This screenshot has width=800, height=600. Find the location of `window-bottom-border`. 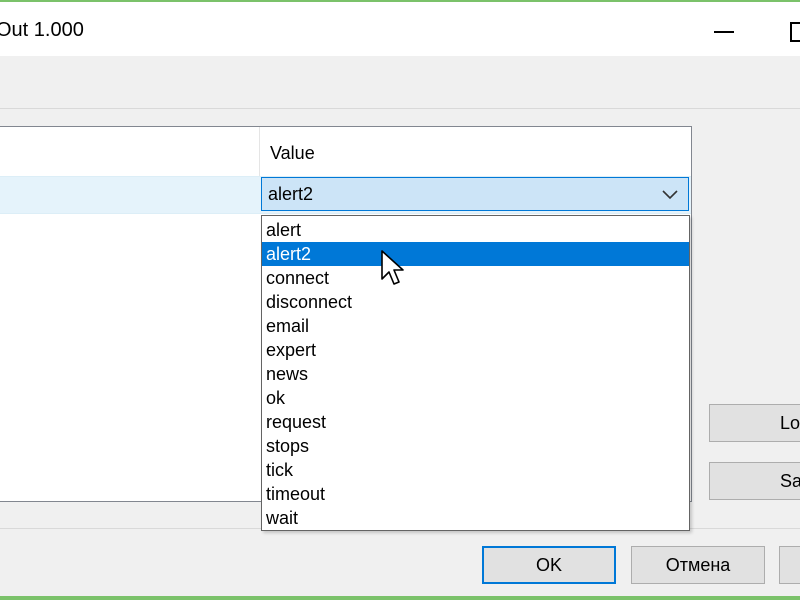

window-bottom-border is located at coordinates (400, 598).